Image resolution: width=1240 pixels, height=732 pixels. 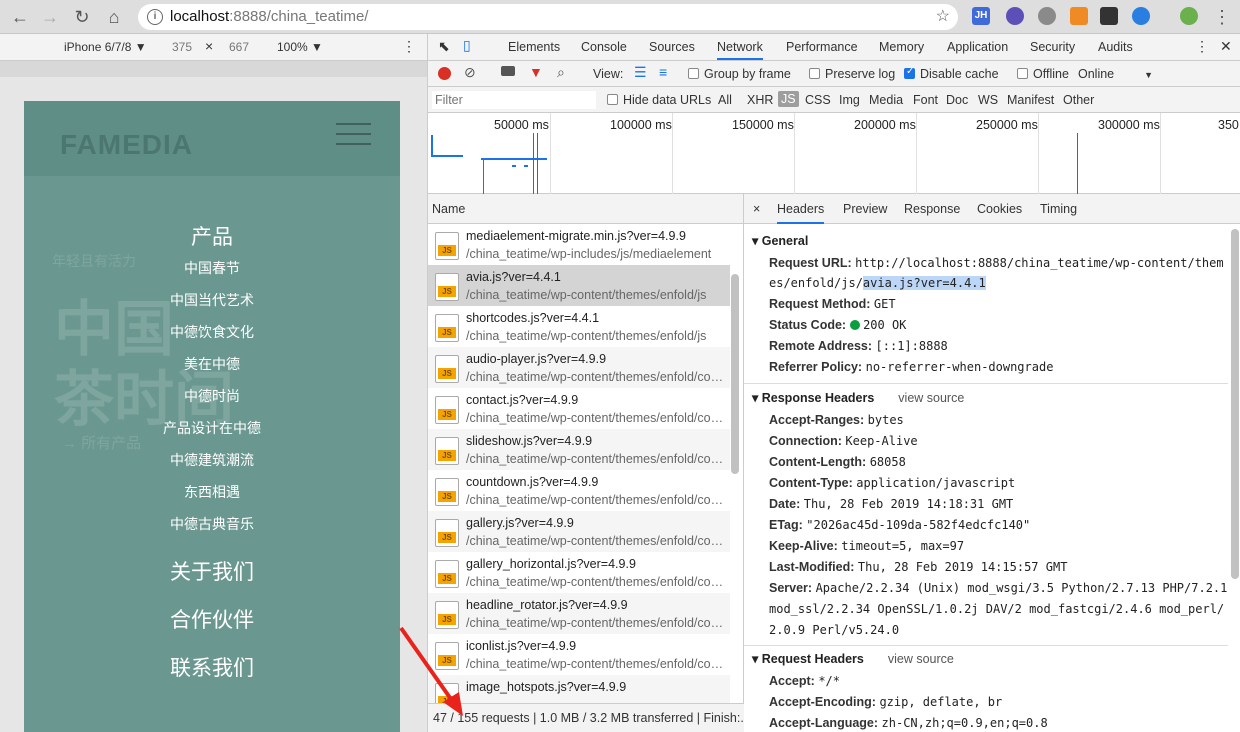 I want to click on large-rows-icon: ☰, so click(x=640, y=72).